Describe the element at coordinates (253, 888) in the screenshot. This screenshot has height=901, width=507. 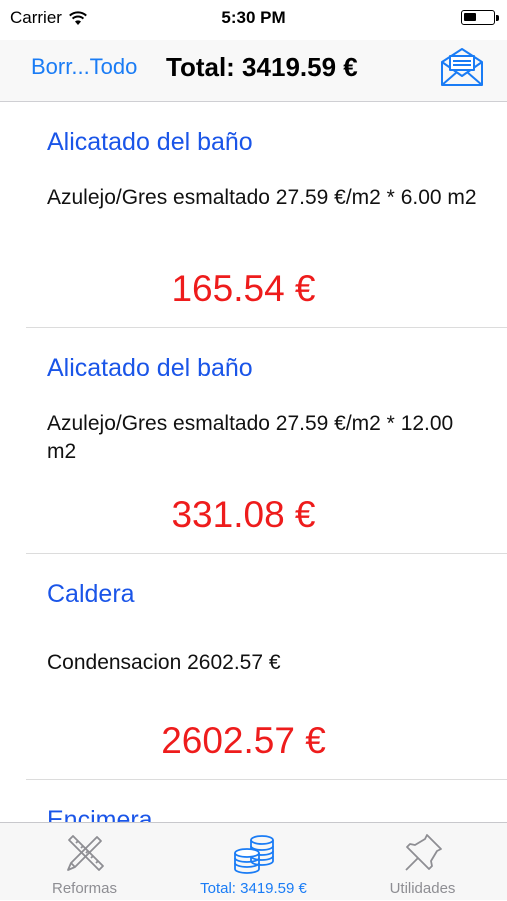
I see `tab-label: Total: 3419.59 €` at that location.